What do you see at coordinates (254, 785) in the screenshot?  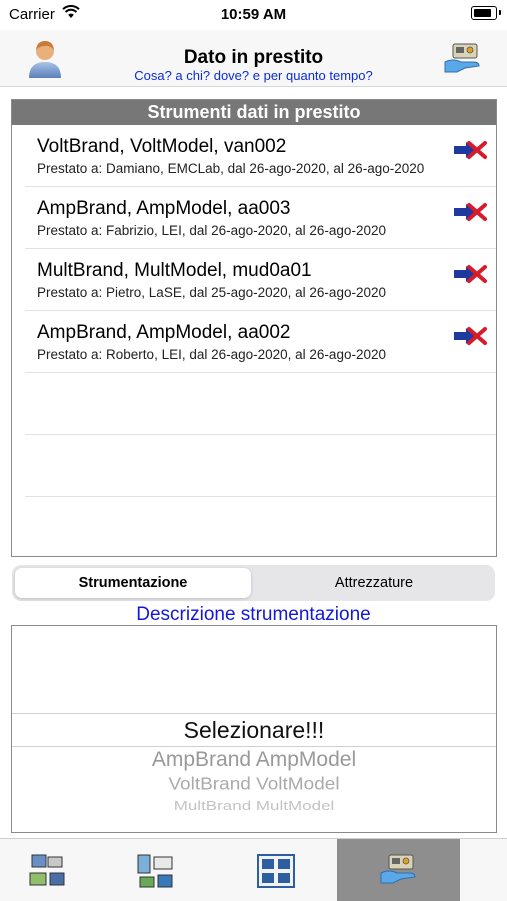 I see `picker-option: VoltBrand VoltModel` at bounding box center [254, 785].